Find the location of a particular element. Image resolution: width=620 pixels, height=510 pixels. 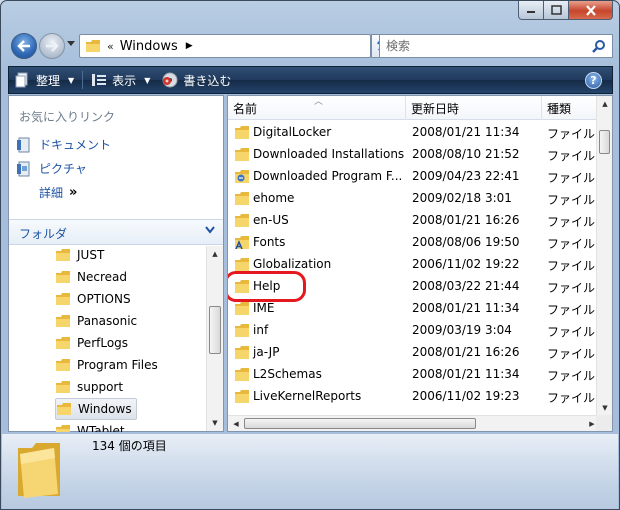

toolbar-separator is located at coordinates (83, 80).